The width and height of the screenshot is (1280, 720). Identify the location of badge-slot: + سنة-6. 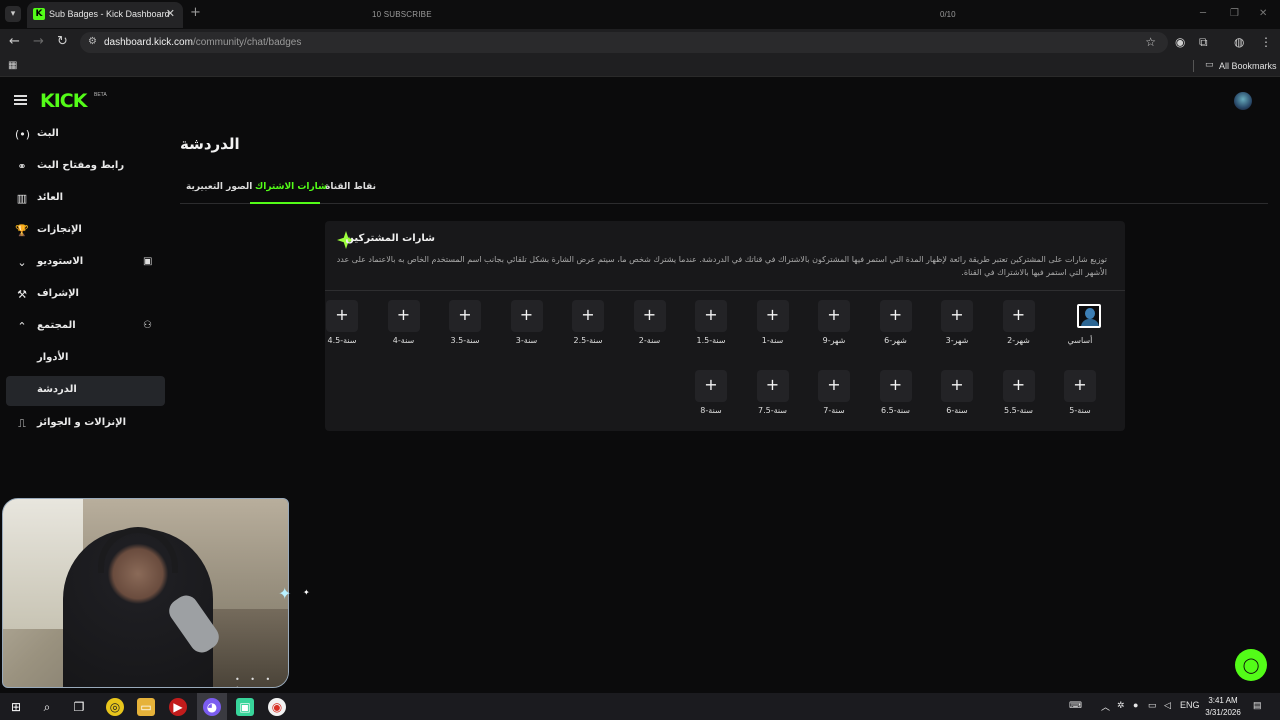
(957, 396).